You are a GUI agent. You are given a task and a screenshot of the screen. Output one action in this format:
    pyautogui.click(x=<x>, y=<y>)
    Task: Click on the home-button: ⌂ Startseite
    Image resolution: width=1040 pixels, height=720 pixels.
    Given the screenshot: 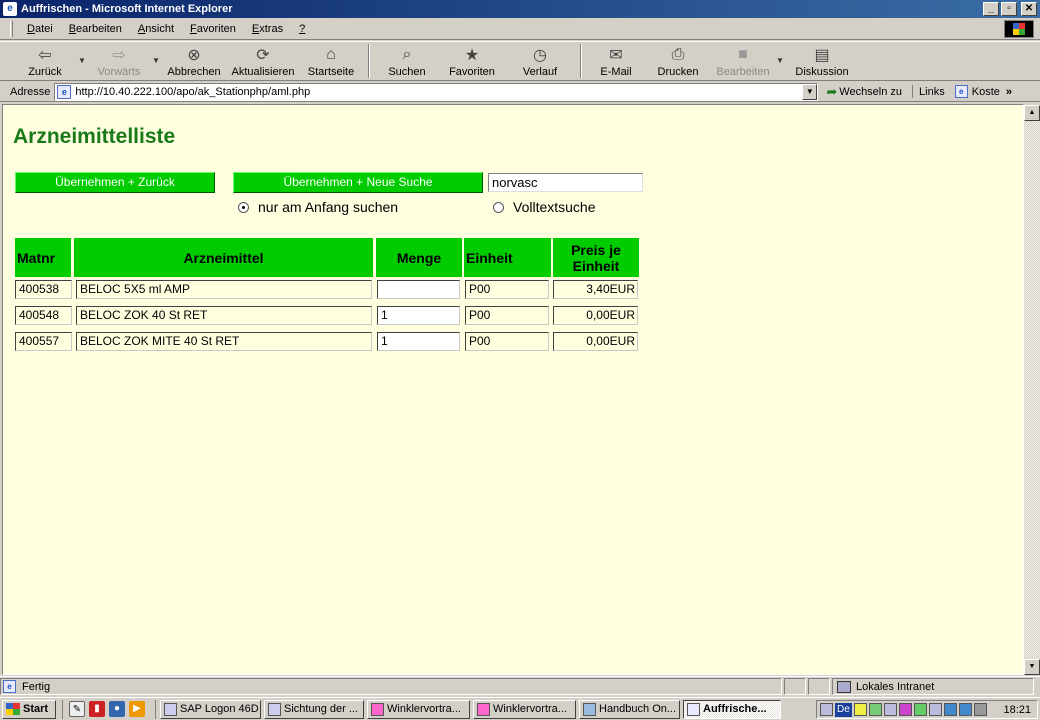 What is the action you would take?
    pyautogui.click(x=331, y=61)
    